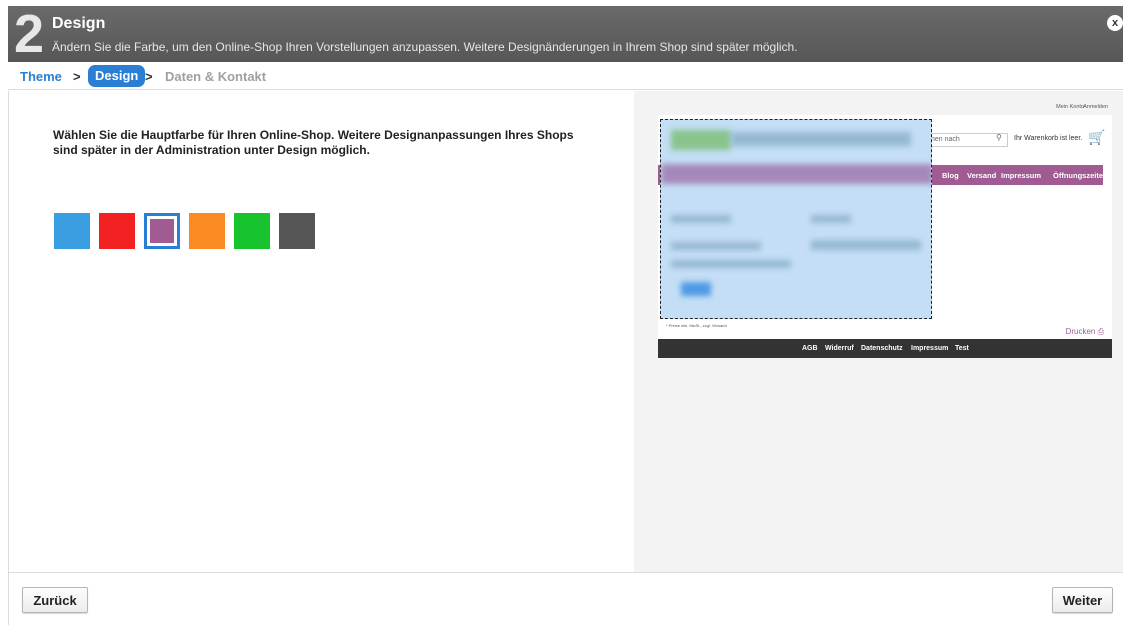  I want to click on breadcrumb-daten-kontakt: Daten & Kontakt, so click(216, 76).